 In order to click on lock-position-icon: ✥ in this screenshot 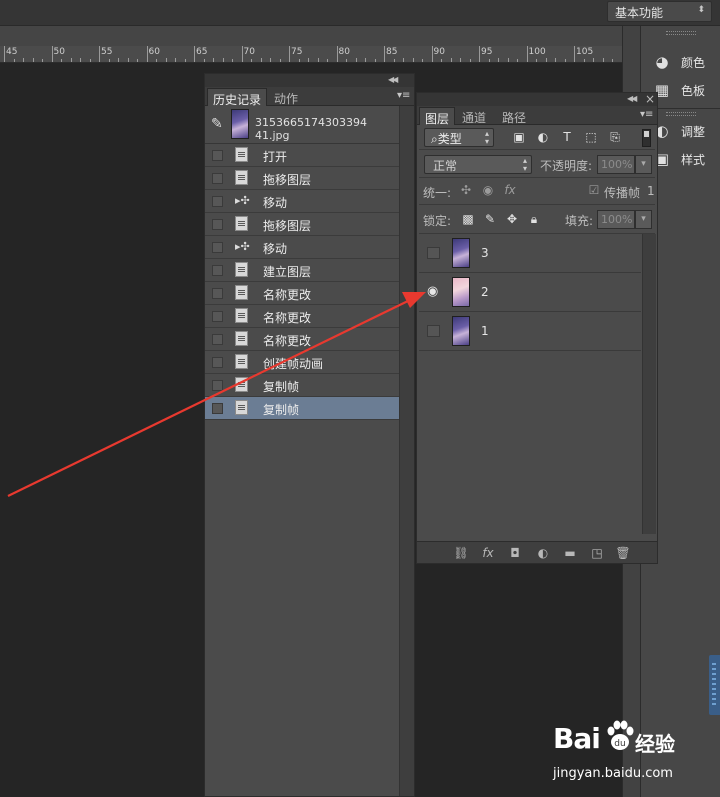, I will do `click(512, 219)`.